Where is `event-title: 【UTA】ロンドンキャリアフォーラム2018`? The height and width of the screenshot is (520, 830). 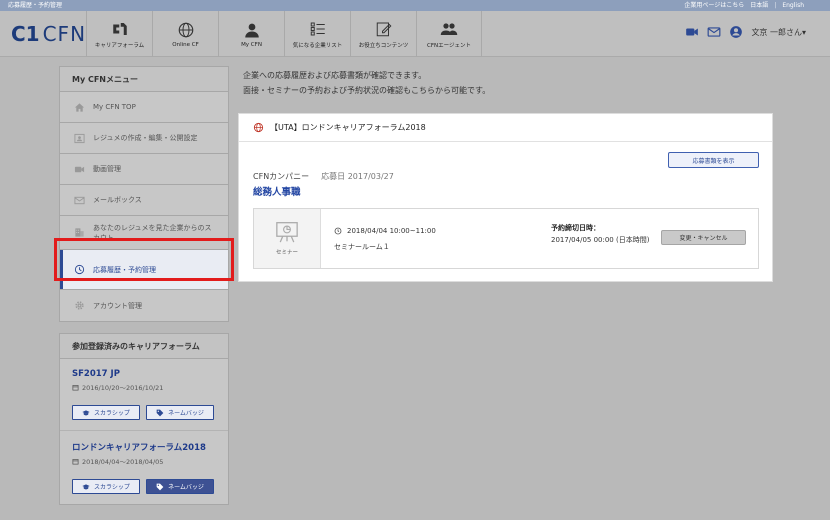 event-title: 【UTA】ロンドンキャリアフォーラム2018 is located at coordinates (348, 127).